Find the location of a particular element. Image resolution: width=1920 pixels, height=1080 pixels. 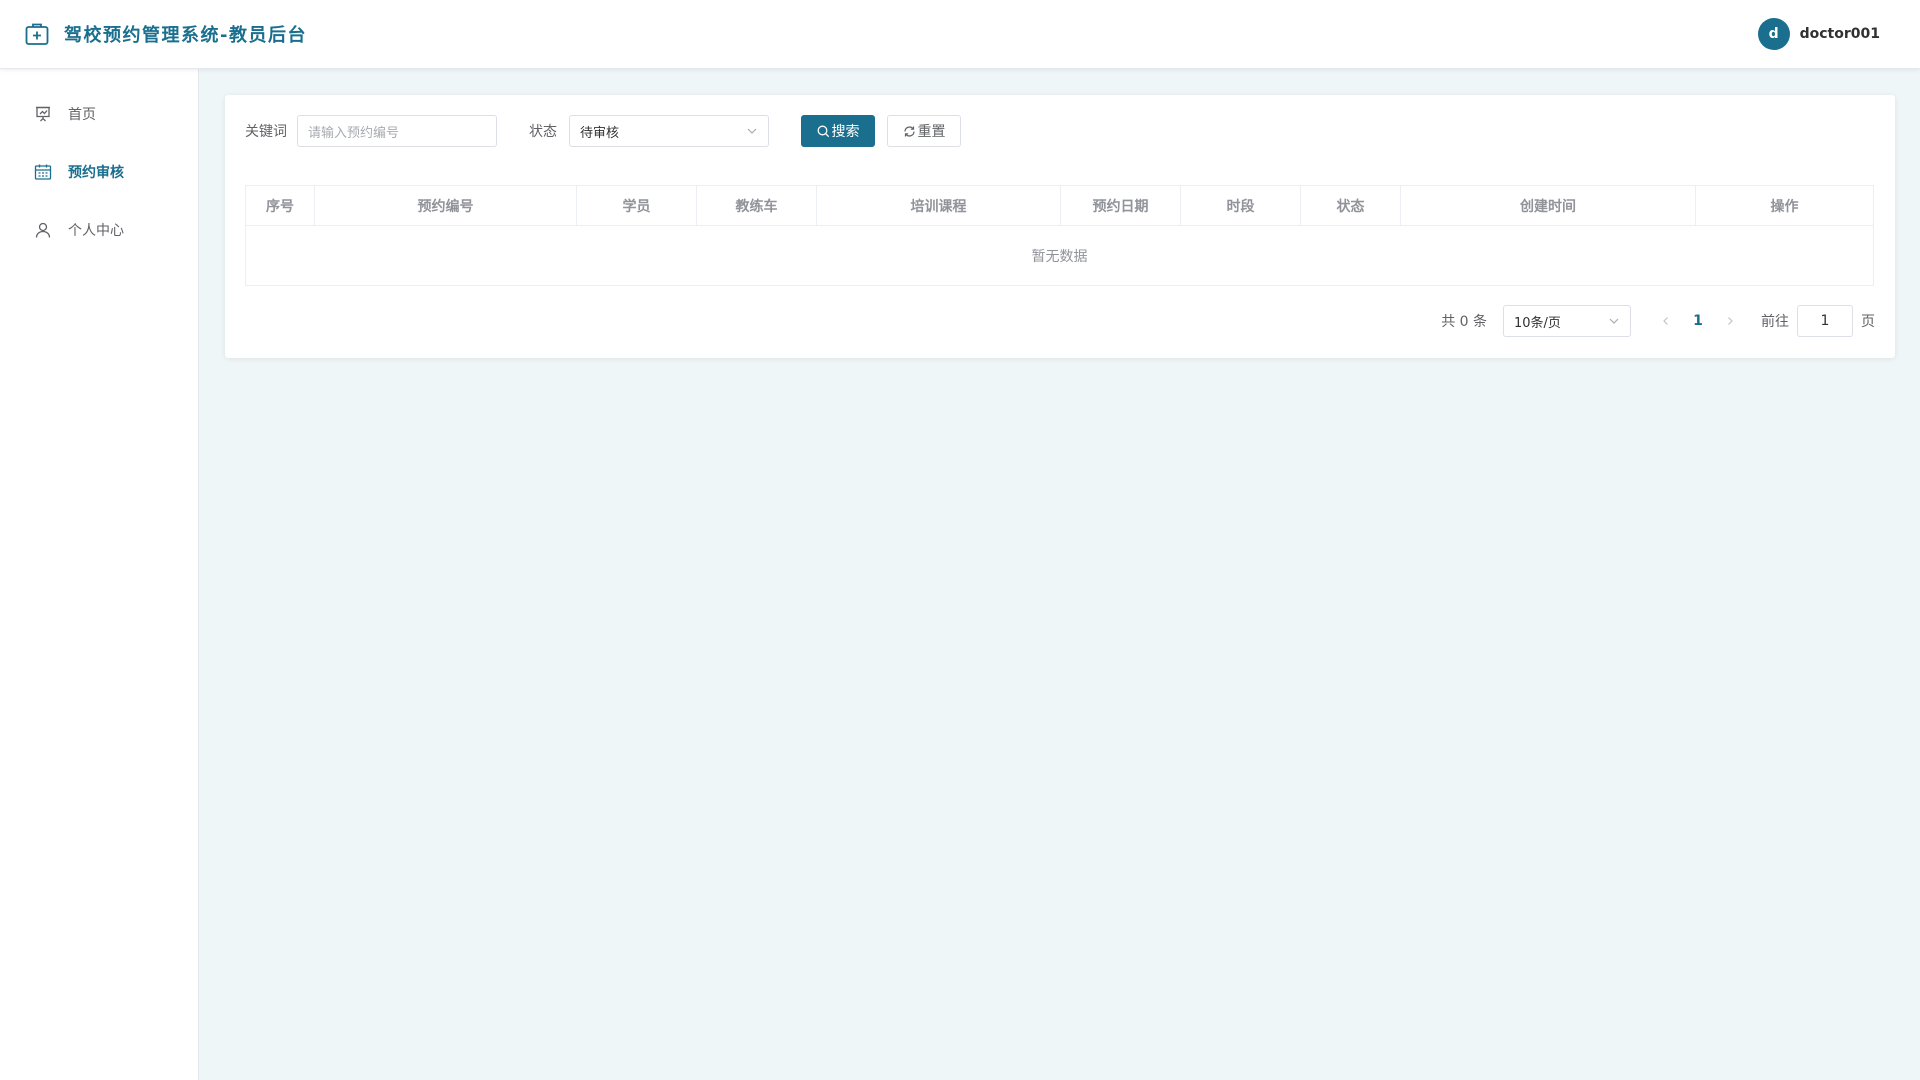

column-header-coach-car: 教练车 is located at coordinates (757, 205).